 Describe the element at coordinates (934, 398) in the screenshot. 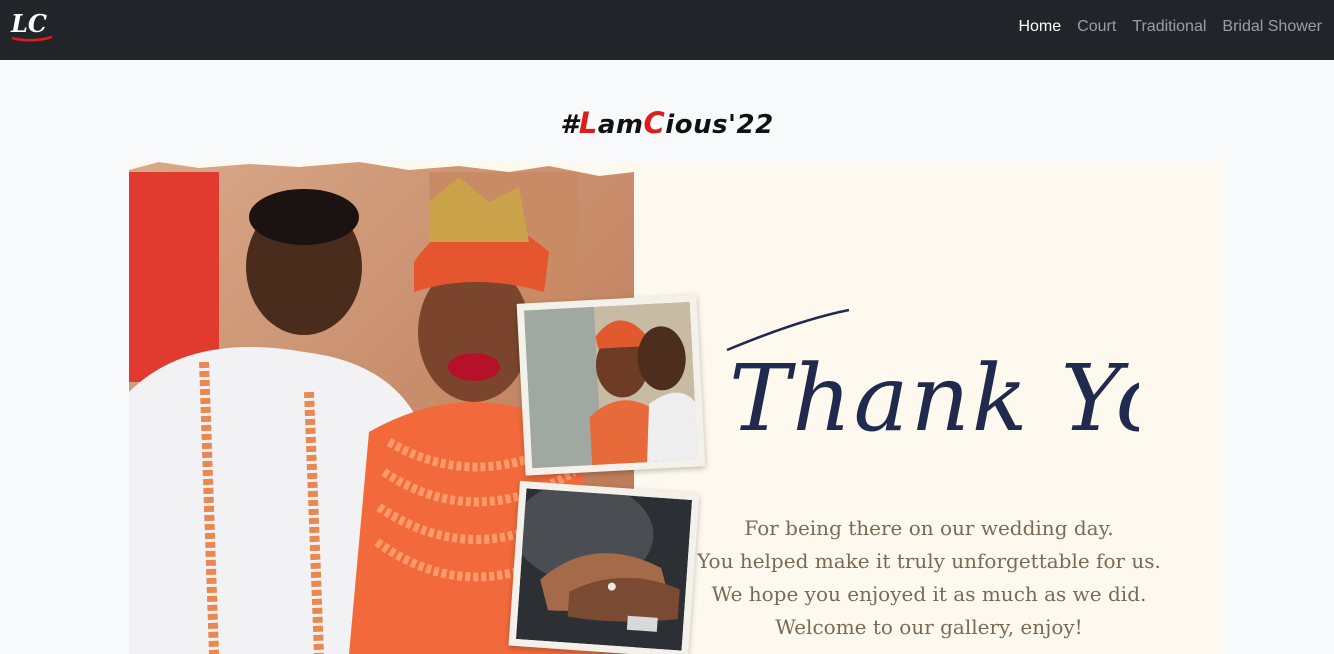

I see `svg-text: Thank You` at that location.